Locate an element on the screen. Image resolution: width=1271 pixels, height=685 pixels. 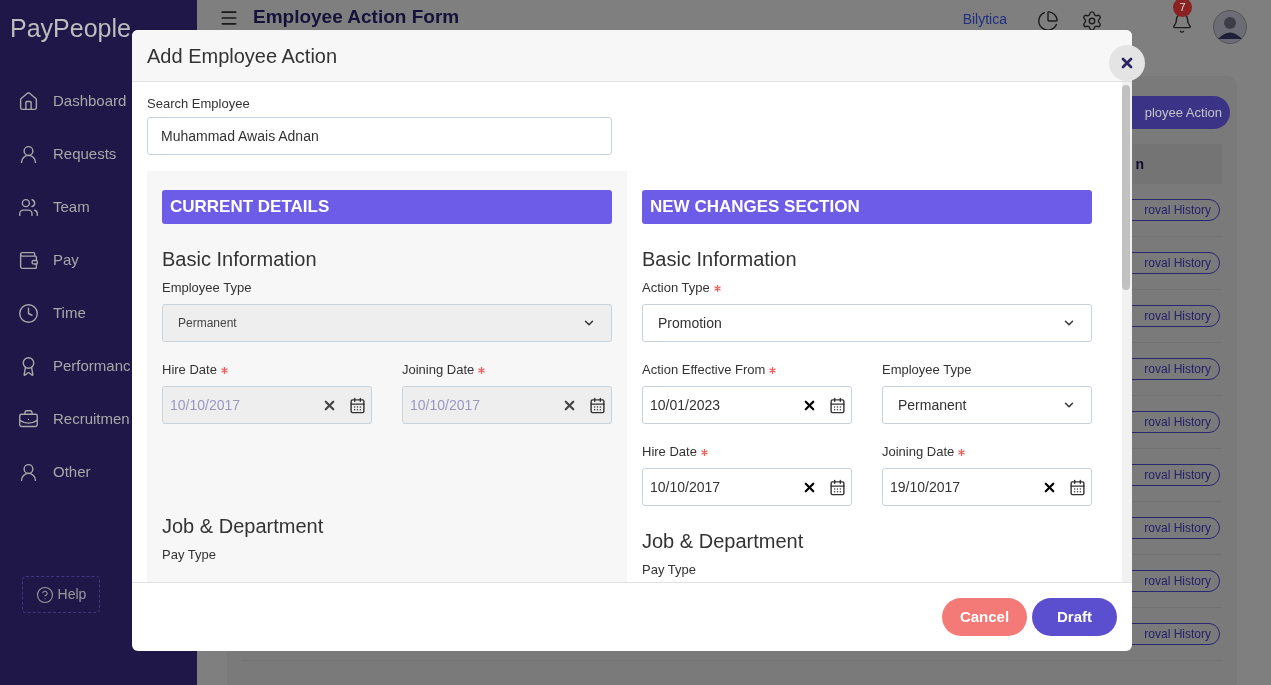
select-field: Permanent is located at coordinates (987, 405).